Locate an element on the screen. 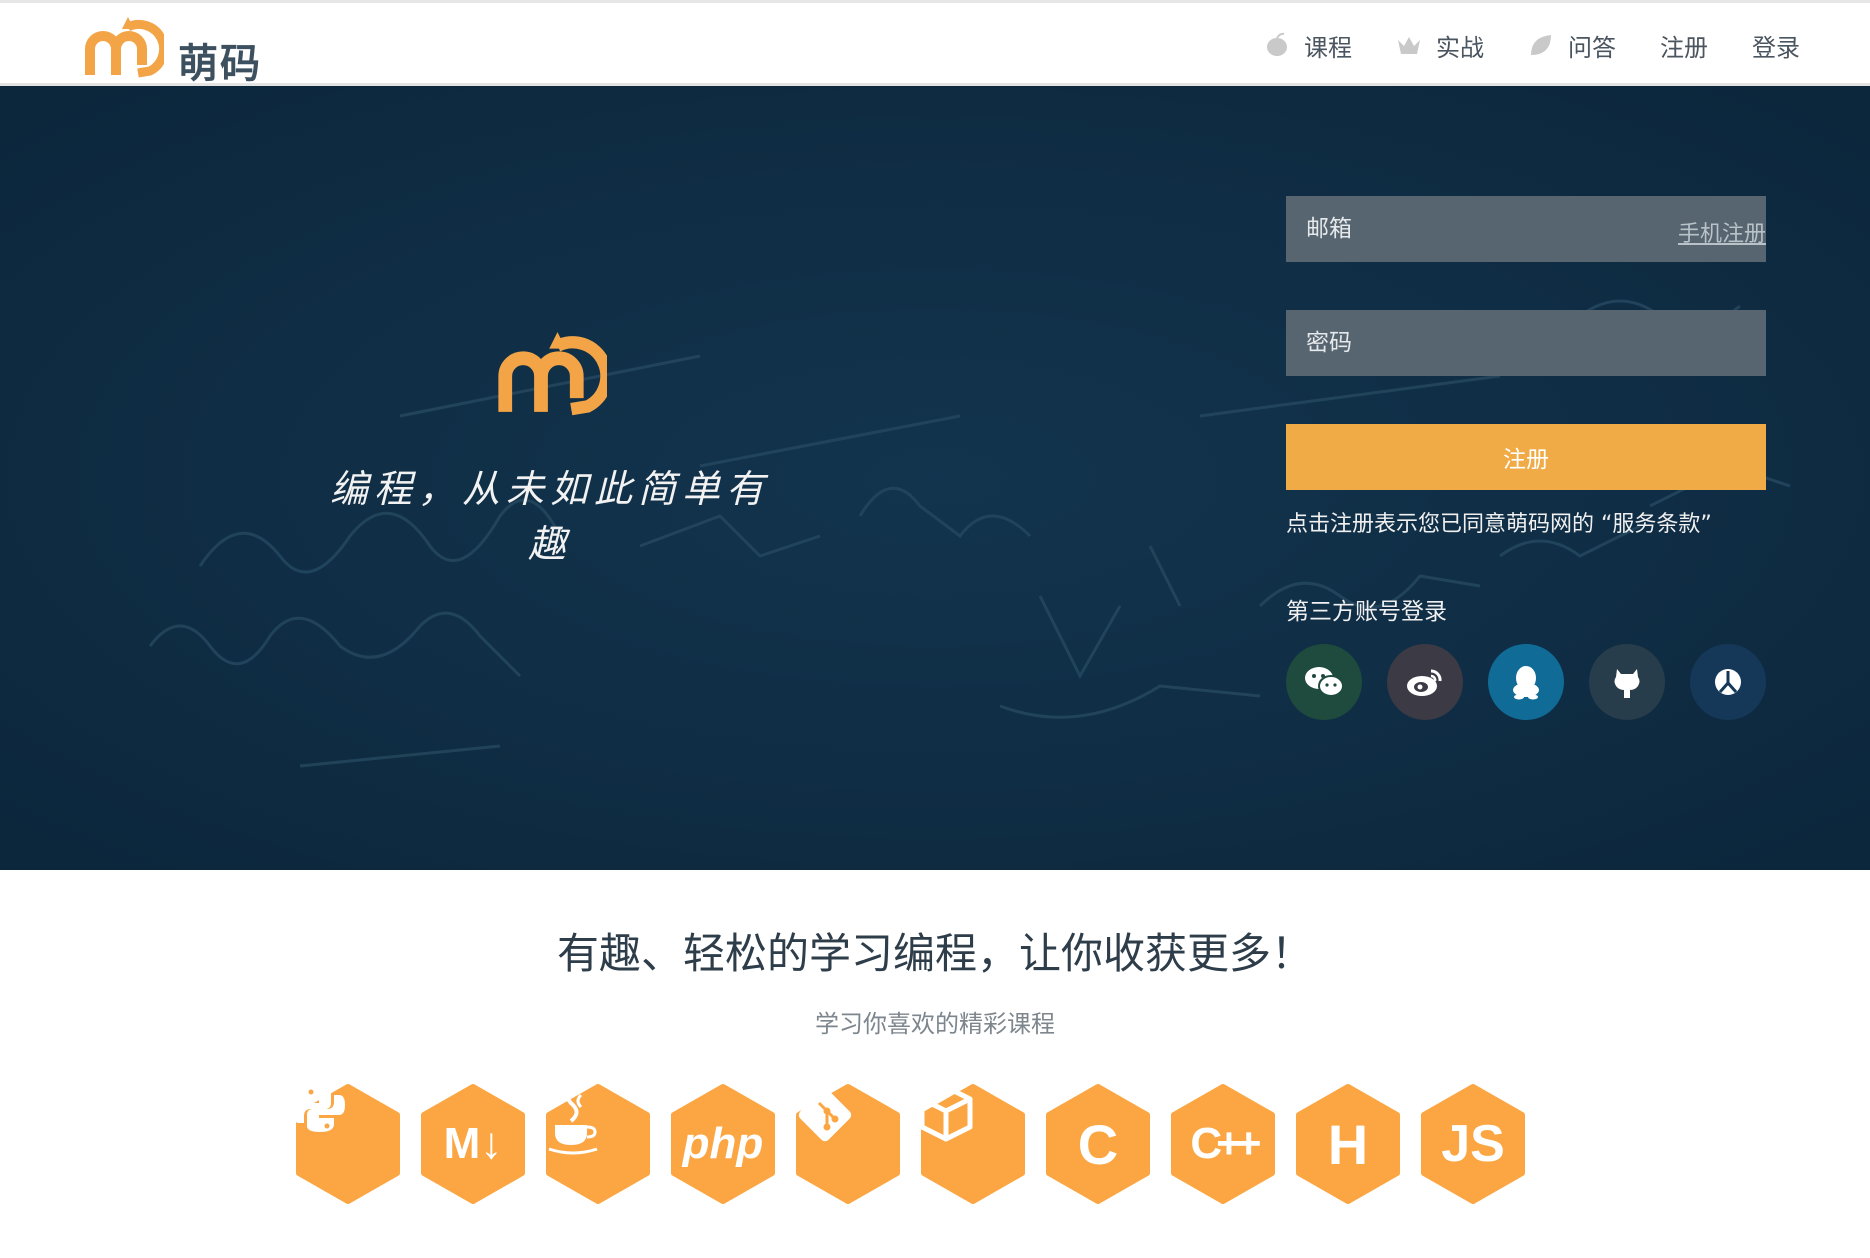  php-icon: php is located at coordinates (723, 1143).